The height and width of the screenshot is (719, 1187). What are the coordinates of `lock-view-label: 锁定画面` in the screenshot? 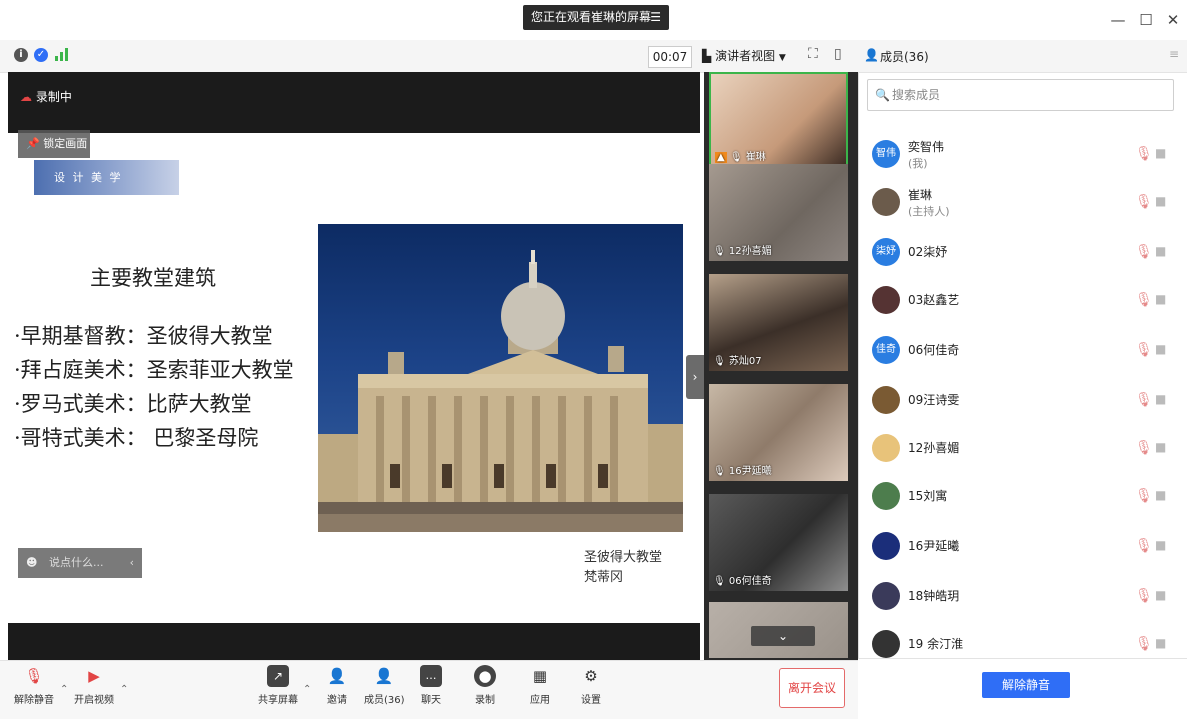 It's located at (65, 143).